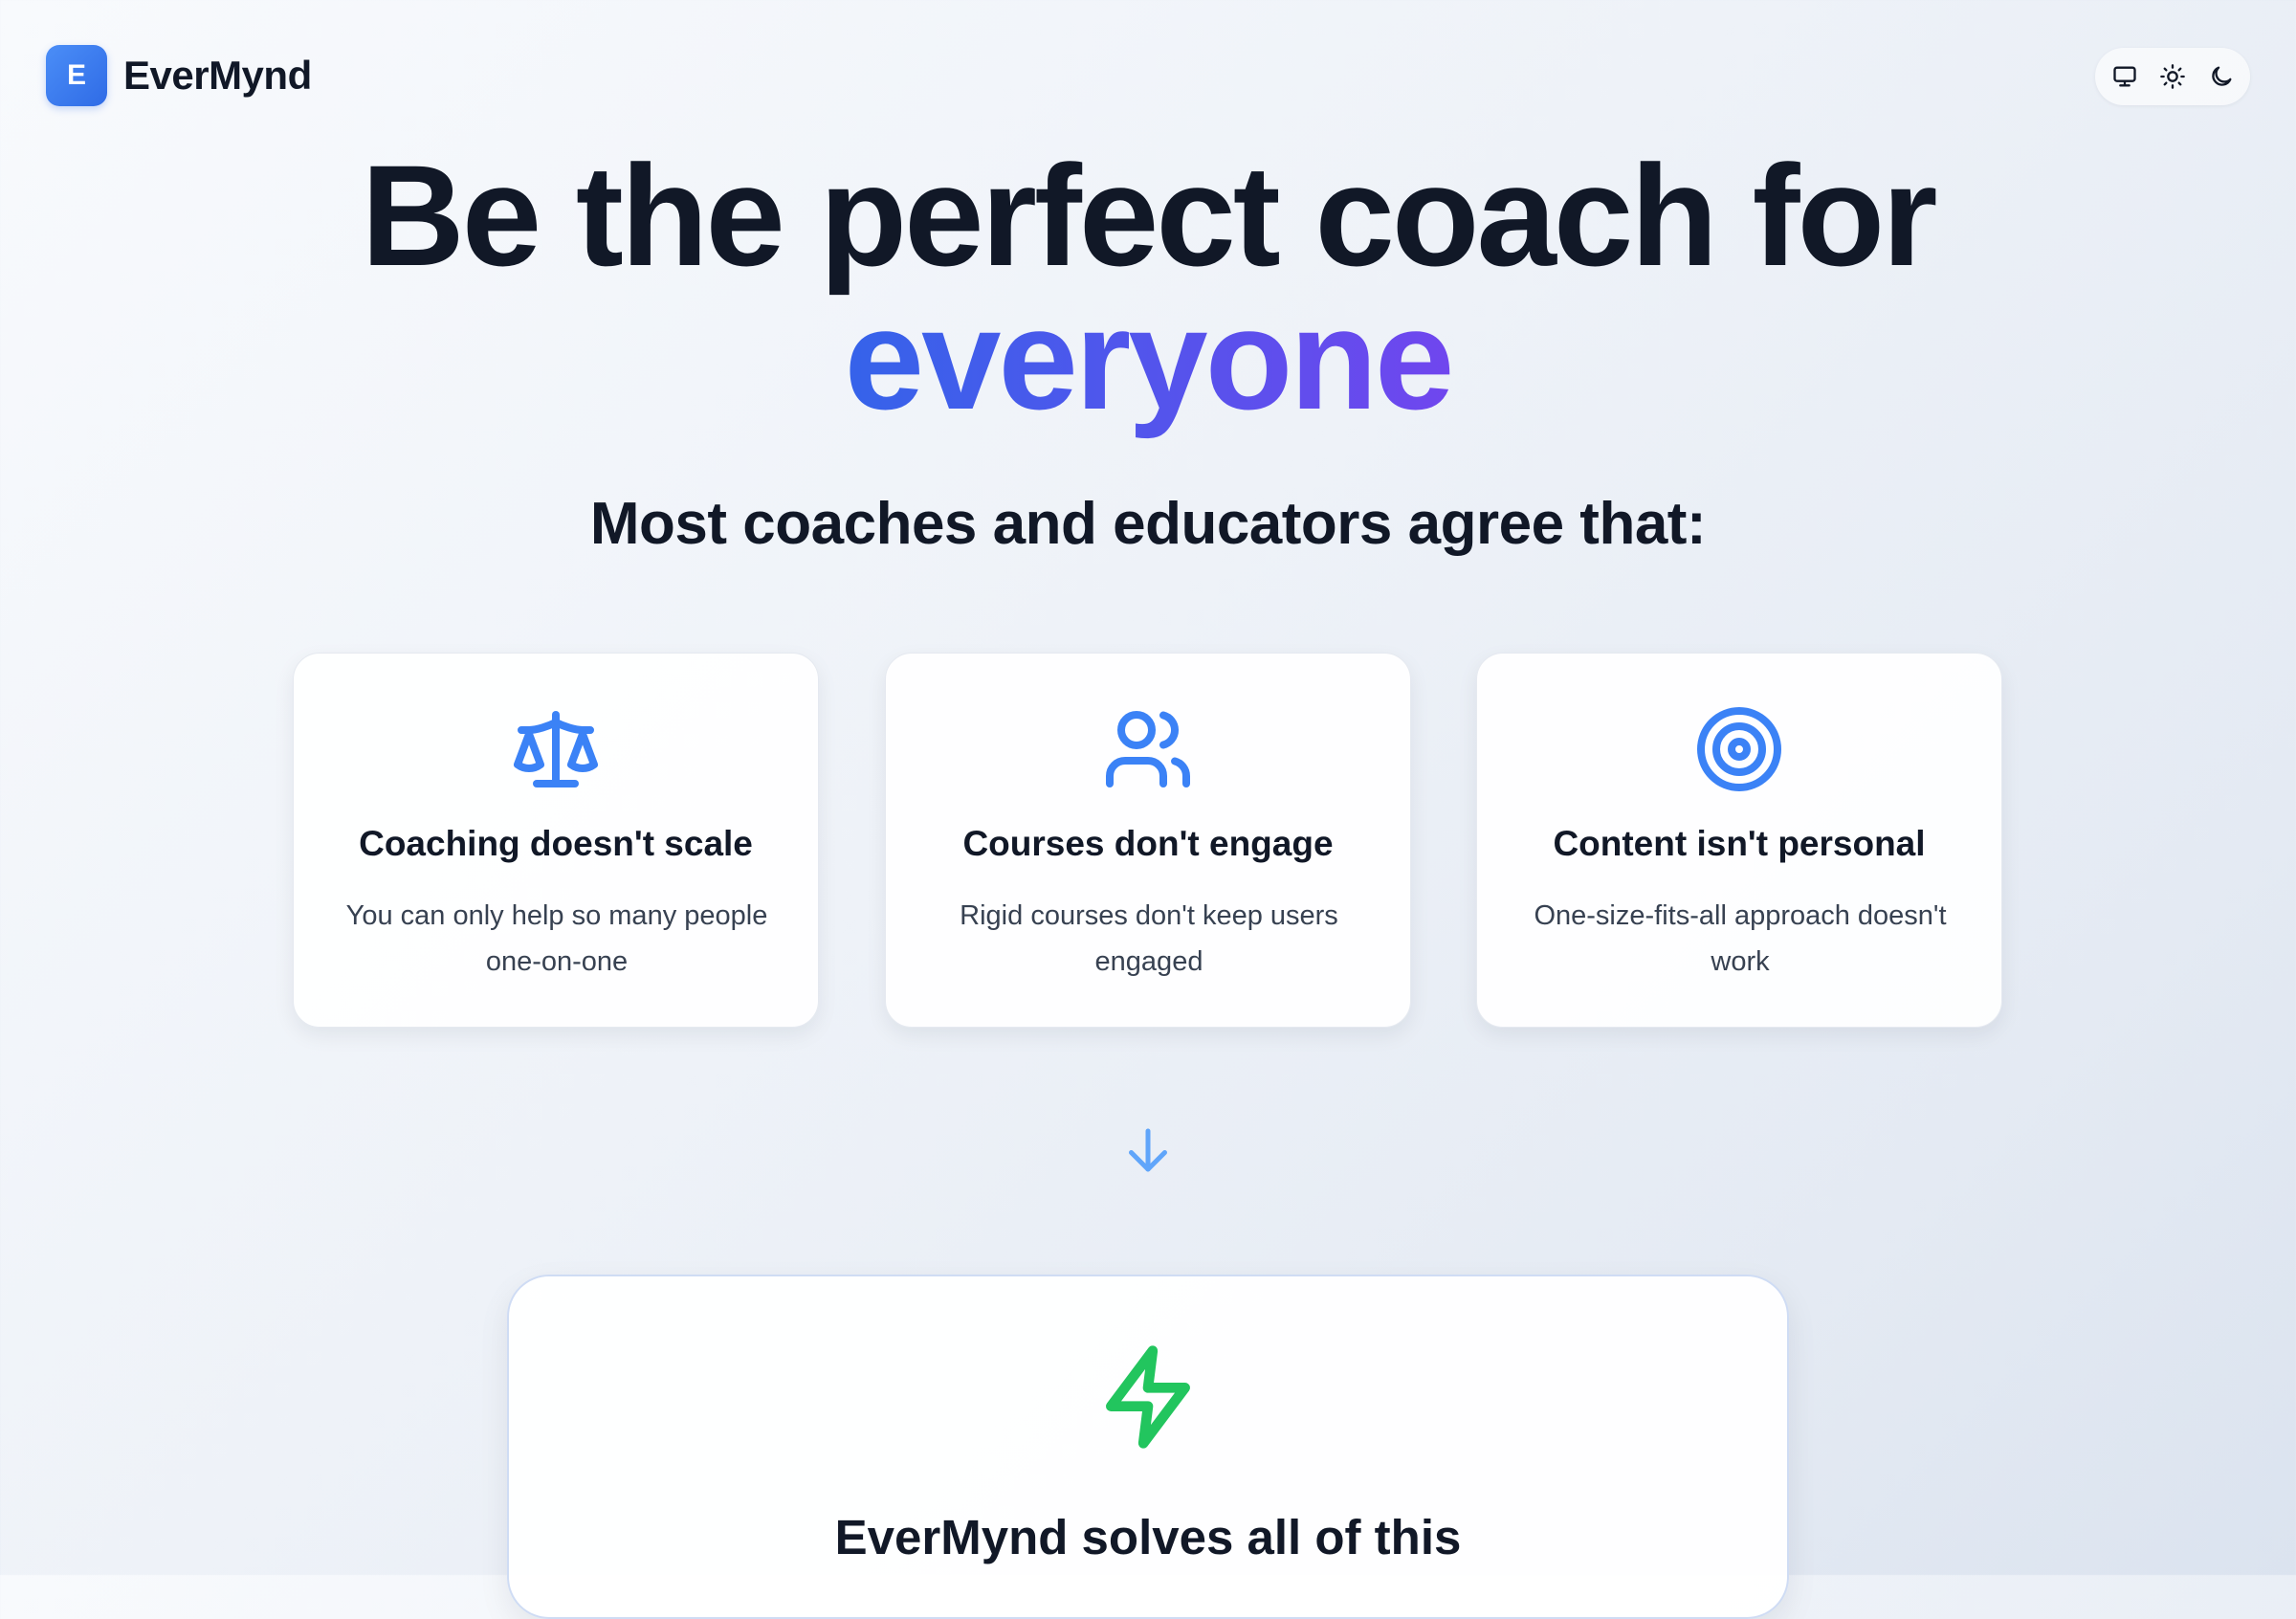  I want to click on hero-title-highlight: everyone, so click(1149, 358).